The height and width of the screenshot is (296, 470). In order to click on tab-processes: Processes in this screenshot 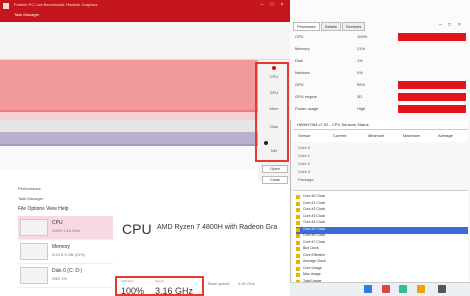, I will do `click(306, 26)`.